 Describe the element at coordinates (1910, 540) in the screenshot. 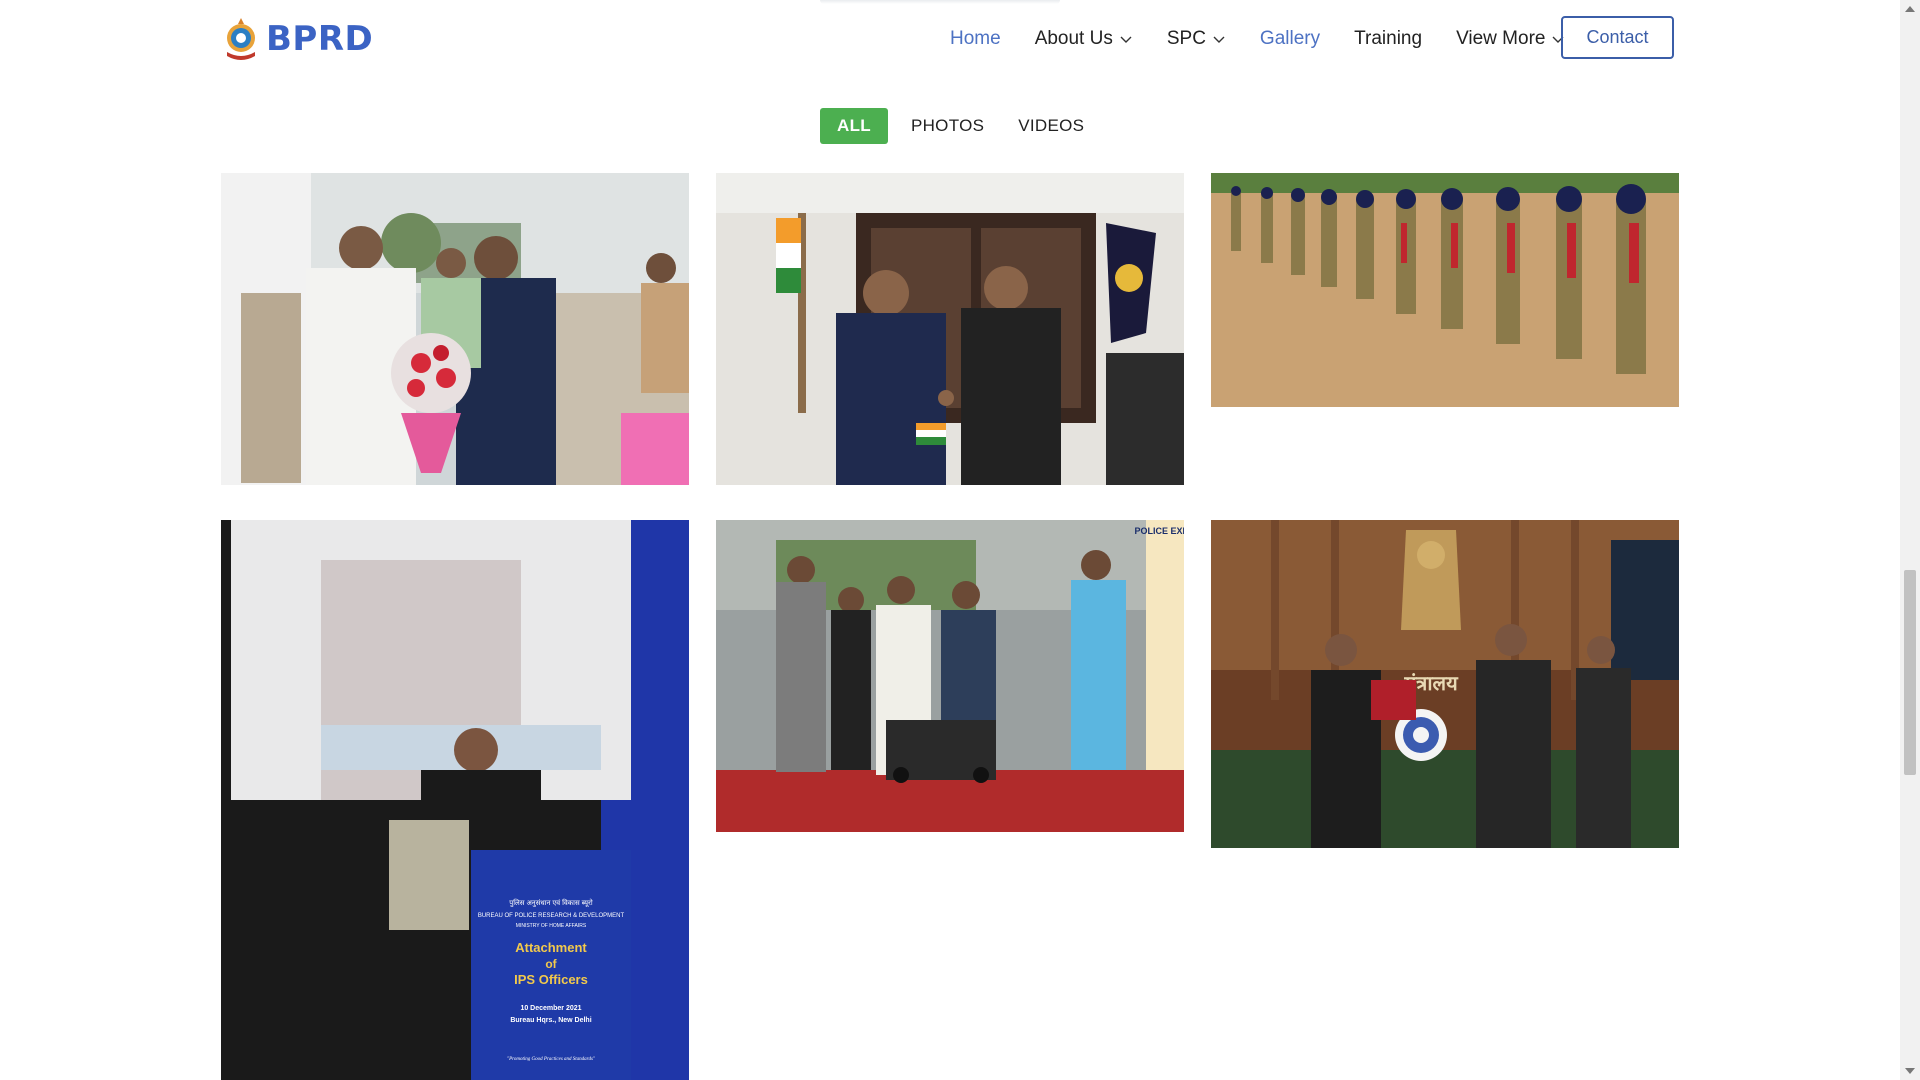

I see `page-scrollbar` at that location.